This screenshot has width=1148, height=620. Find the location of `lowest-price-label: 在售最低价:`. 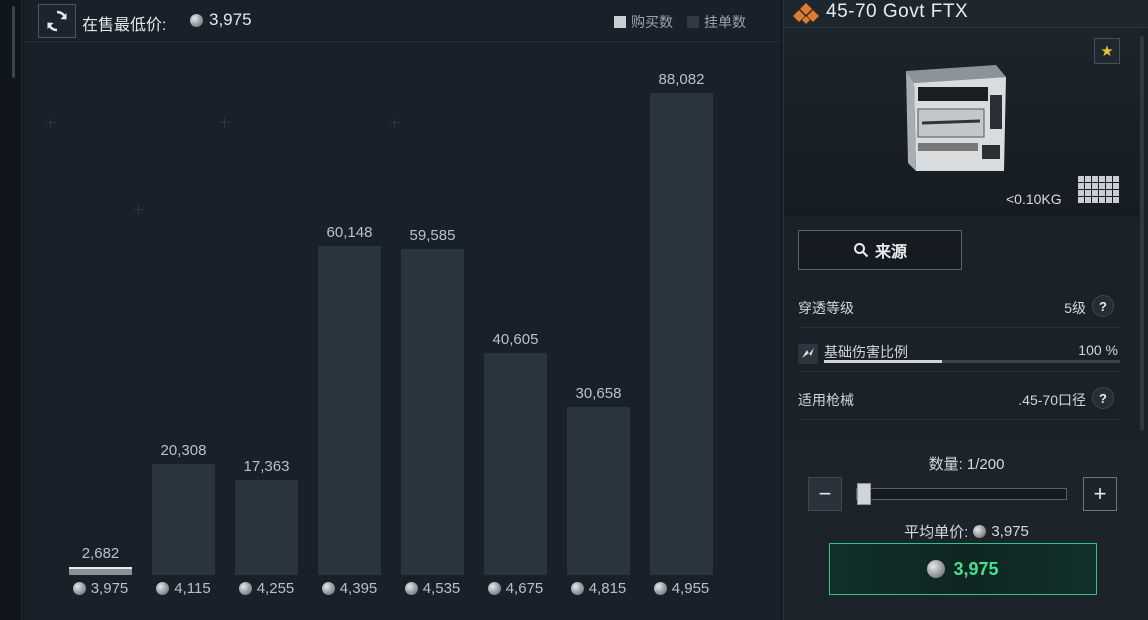

lowest-price-label: 在售最低价: is located at coordinates (124, 25).